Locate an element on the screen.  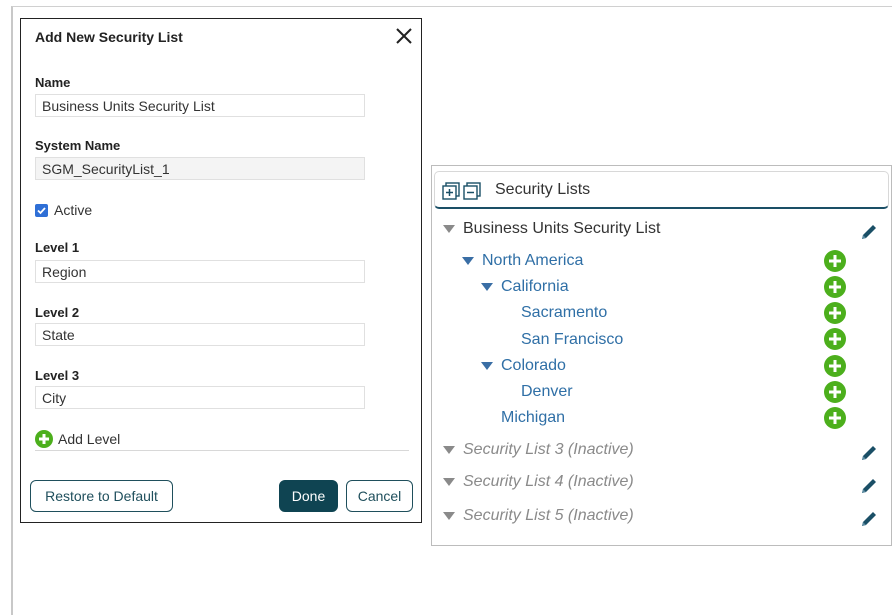
tree-node-label: Security List 4 (Inactive) is located at coordinates (548, 481).